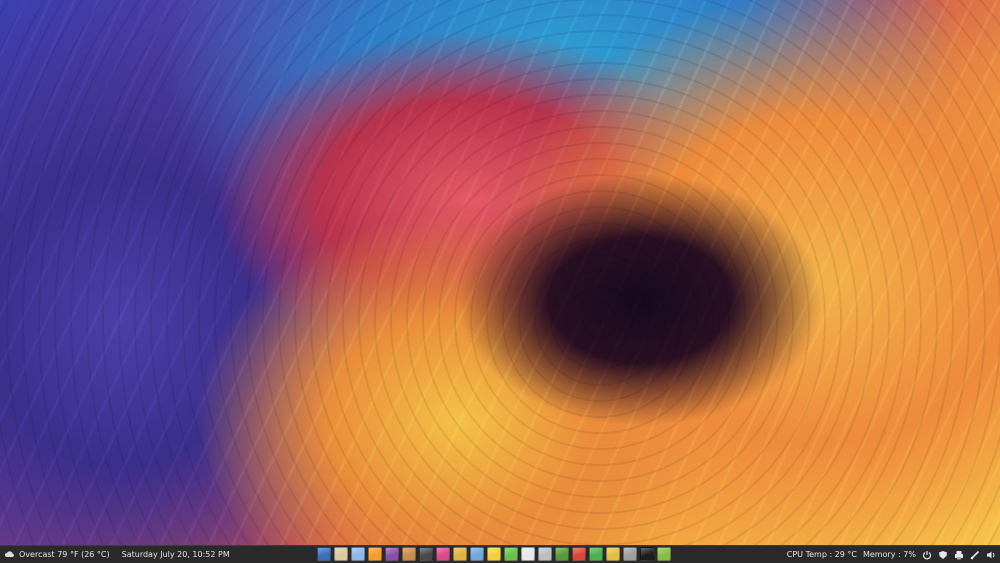 The height and width of the screenshot is (563, 1000). Describe the element at coordinates (613, 554) in the screenshot. I see `launcher-system-monitor` at that location.